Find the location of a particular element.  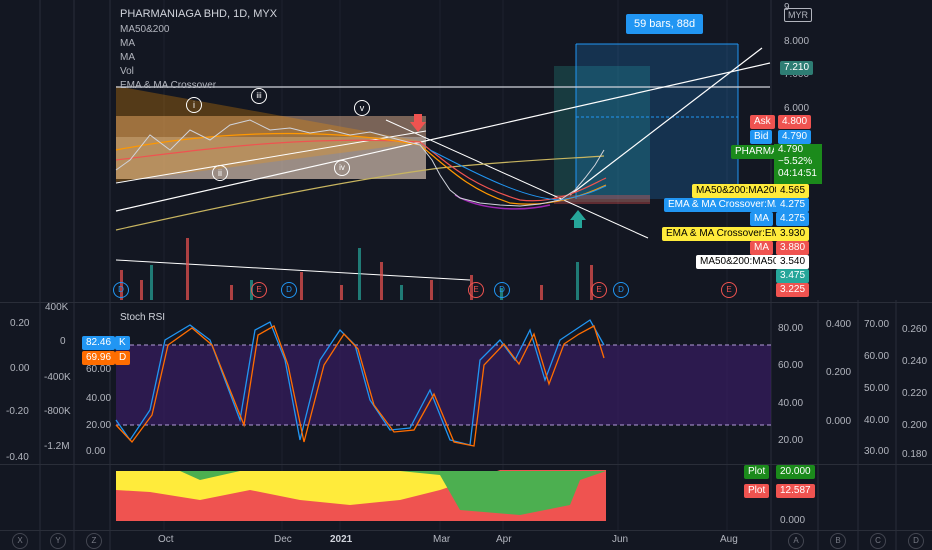

time-tick: Oct is located at coordinates (166, 539).